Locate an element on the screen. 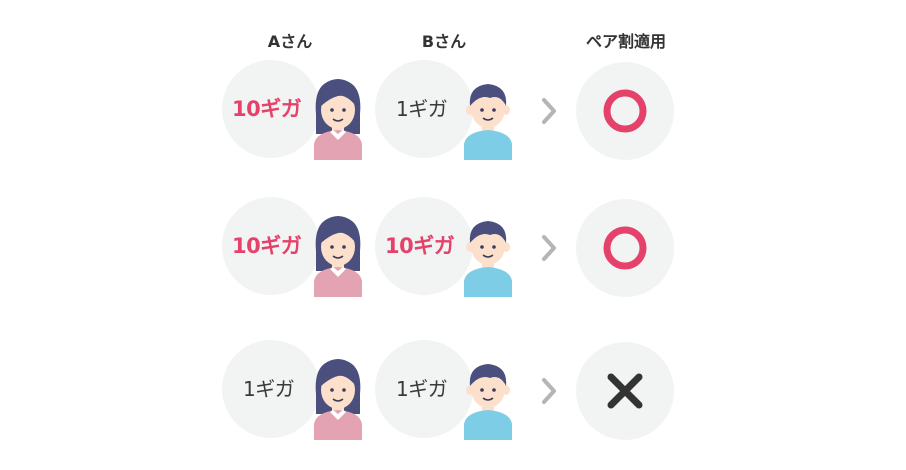 The image size is (906, 470). header-result: ペア割適用 is located at coordinates (626, 41).